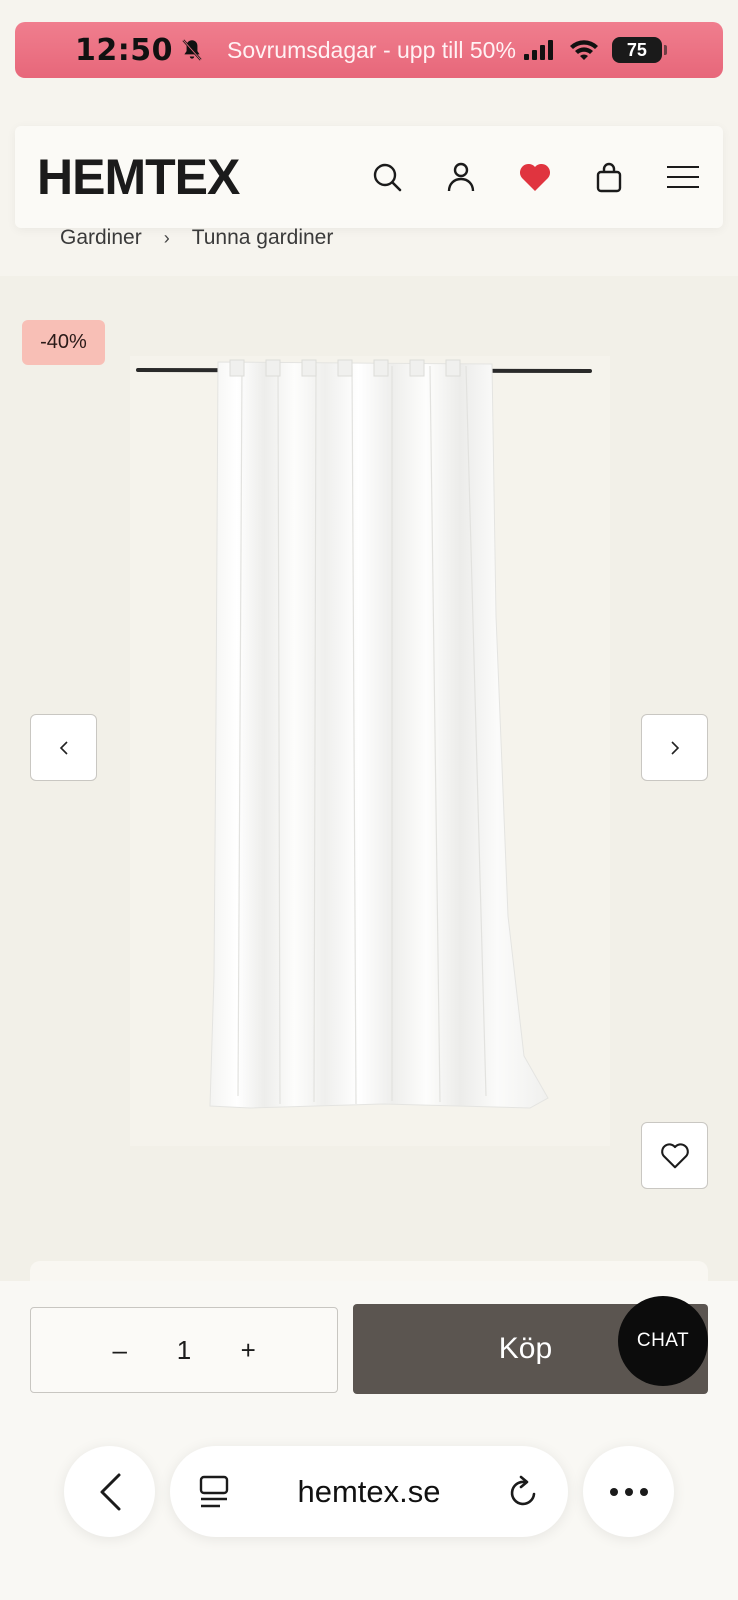 The image size is (738, 1600). What do you see at coordinates (663, 1341) in the screenshot?
I see `chat-button: CHAT` at bounding box center [663, 1341].